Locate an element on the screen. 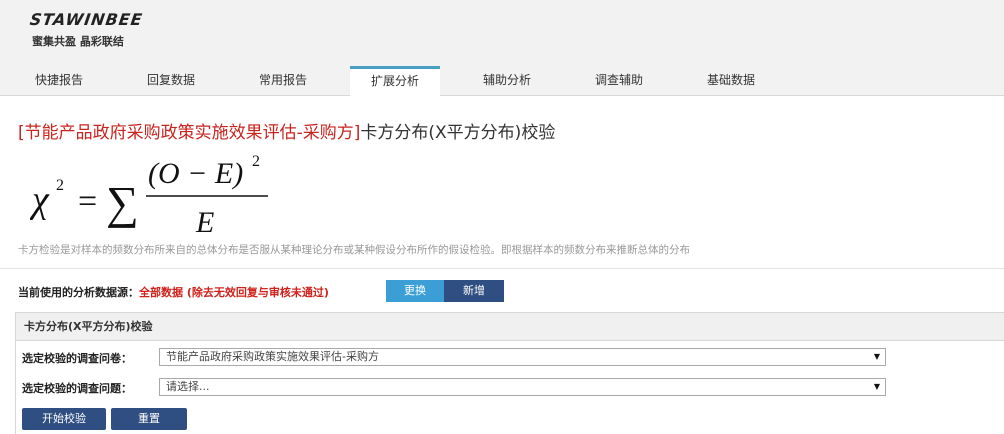  questionnaire-label: 选定校验的调查问卷： is located at coordinates (77, 358).